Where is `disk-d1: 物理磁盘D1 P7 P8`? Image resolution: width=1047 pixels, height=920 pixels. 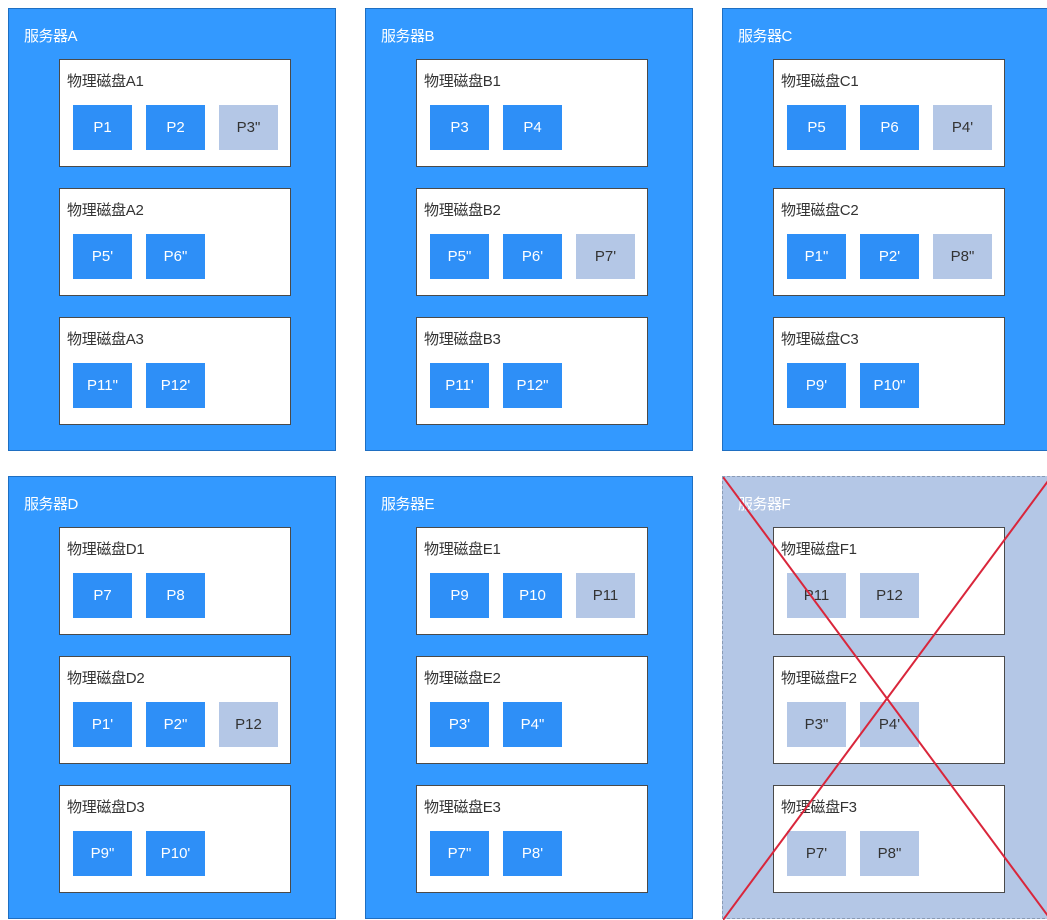 disk-d1: 物理磁盘D1 P7 P8 is located at coordinates (175, 581).